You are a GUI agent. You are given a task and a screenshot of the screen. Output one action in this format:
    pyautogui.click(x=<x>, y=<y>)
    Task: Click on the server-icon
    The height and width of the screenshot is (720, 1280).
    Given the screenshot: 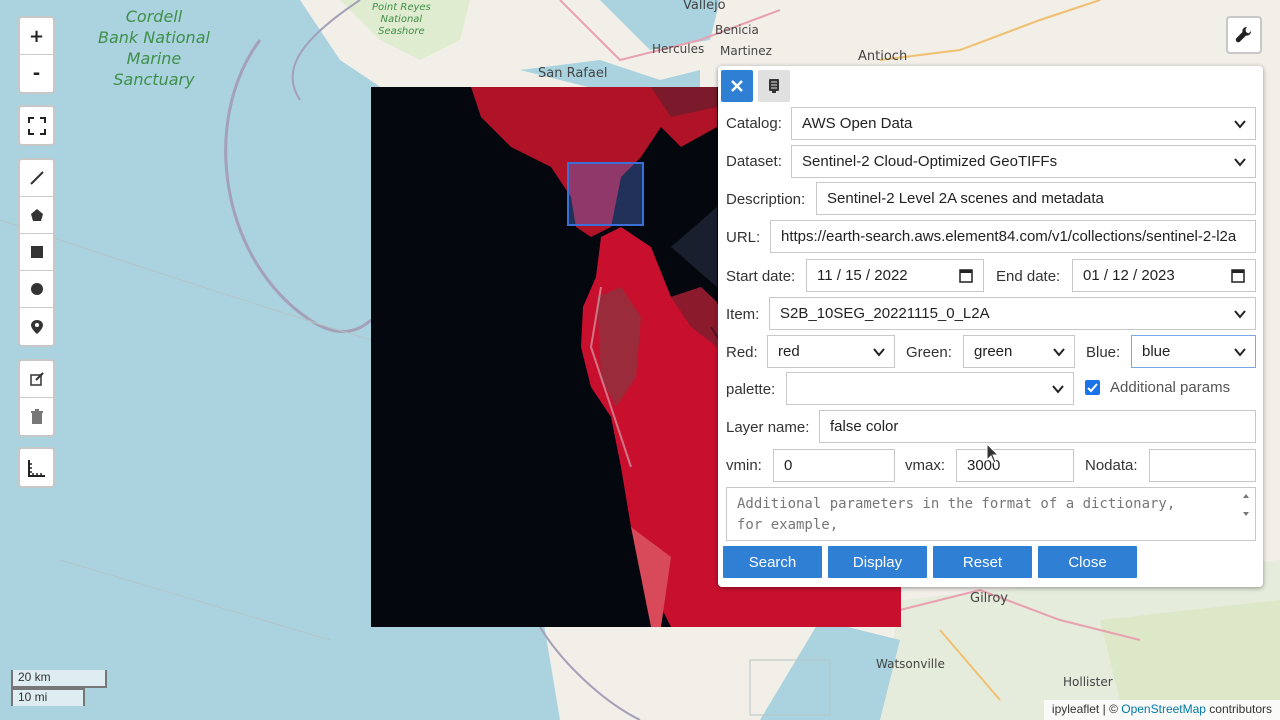 What is the action you would take?
    pyautogui.click(x=774, y=86)
    